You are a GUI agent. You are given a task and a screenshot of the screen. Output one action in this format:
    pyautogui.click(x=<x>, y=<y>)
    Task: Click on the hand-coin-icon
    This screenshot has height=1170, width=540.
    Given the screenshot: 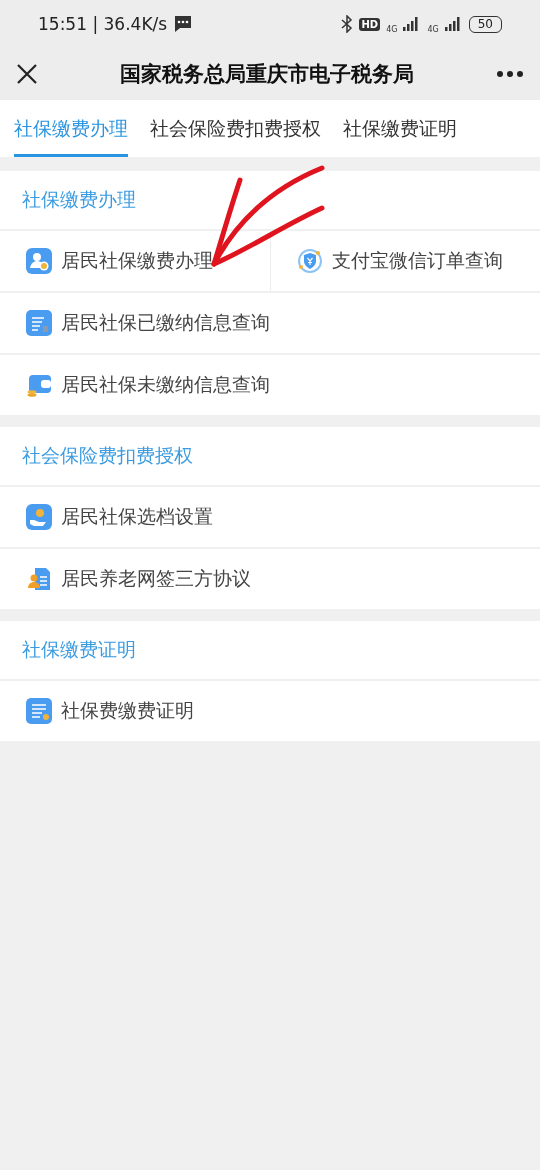 What is the action you would take?
    pyautogui.click(x=39, y=517)
    